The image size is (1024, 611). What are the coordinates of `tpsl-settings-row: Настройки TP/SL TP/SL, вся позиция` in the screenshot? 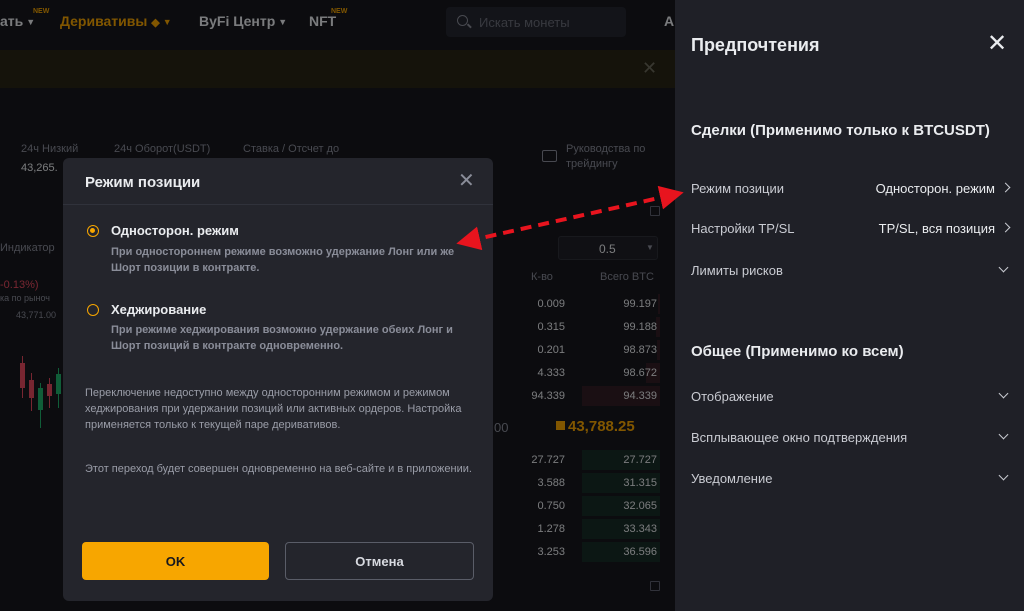 It's located at (851, 229).